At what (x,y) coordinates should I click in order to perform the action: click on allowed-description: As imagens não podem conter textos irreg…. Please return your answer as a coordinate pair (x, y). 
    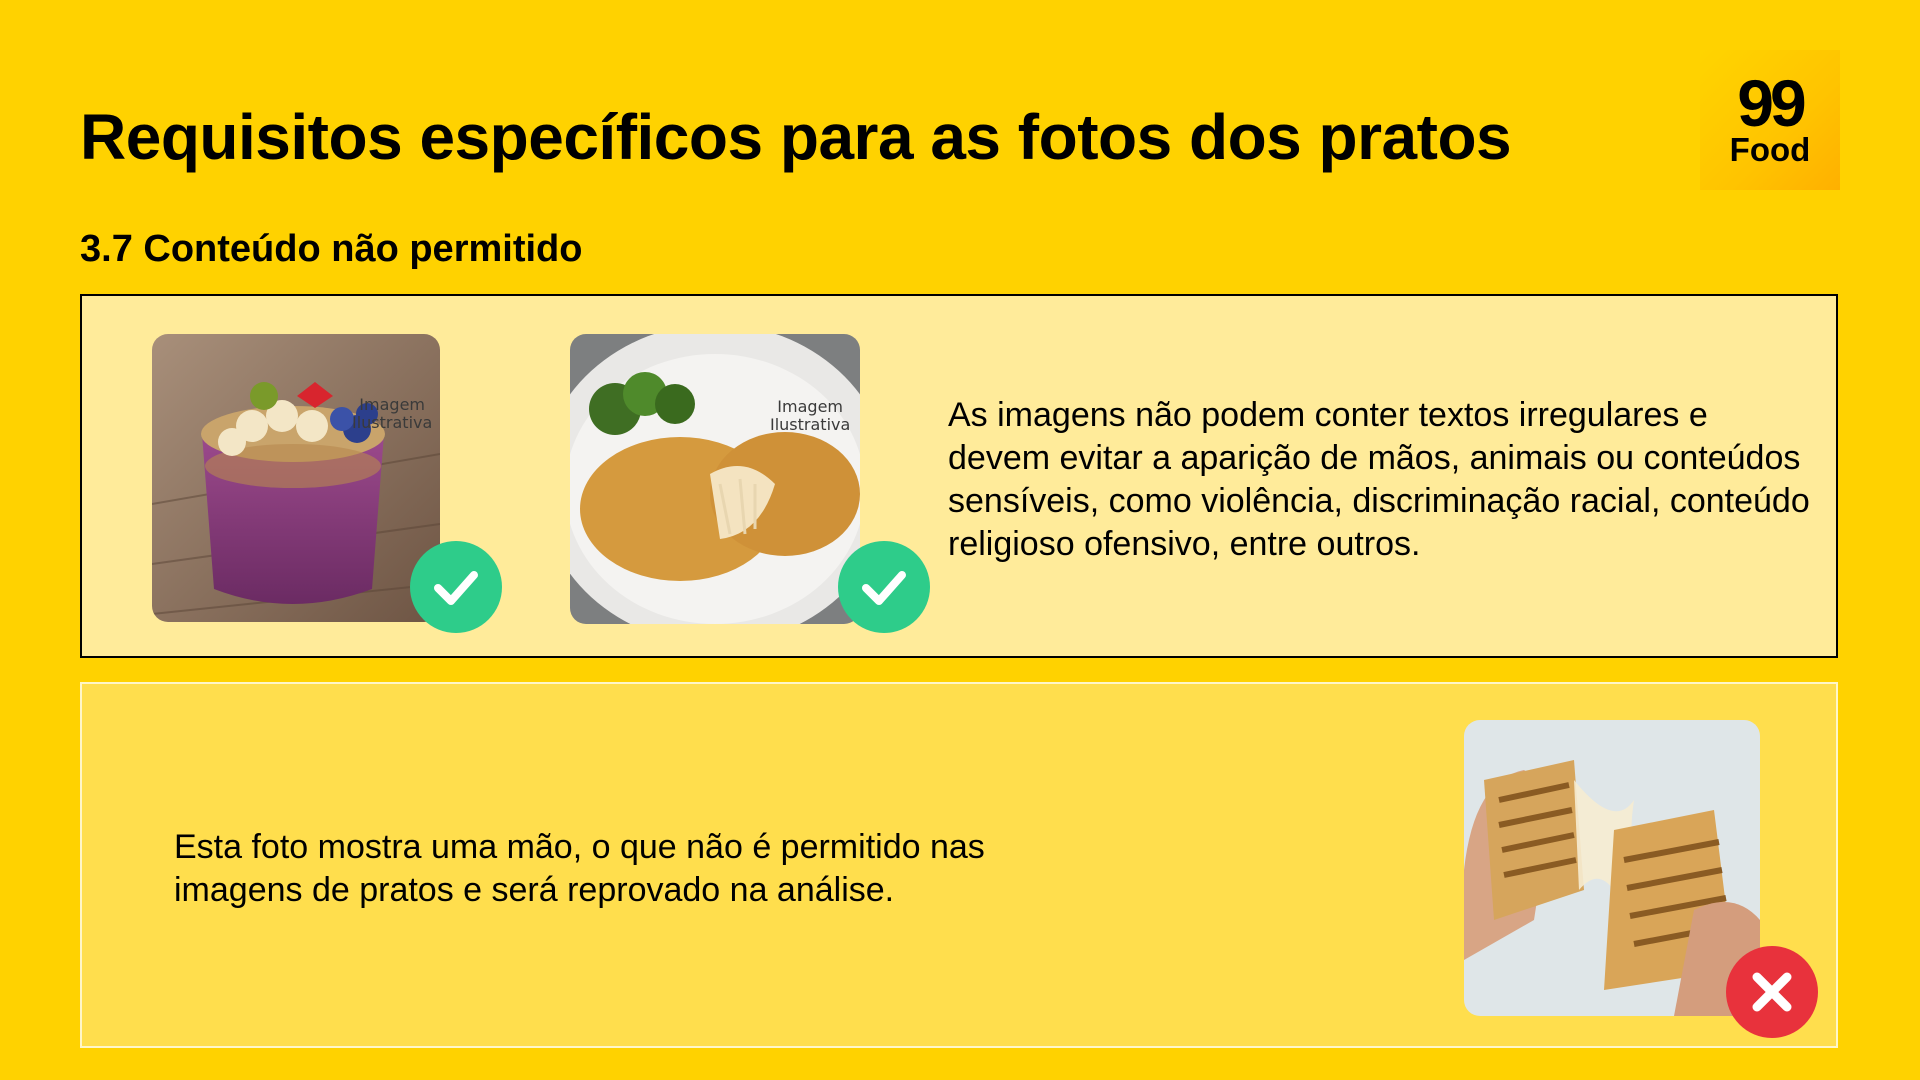
    Looking at the image, I should click on (1379, 479).